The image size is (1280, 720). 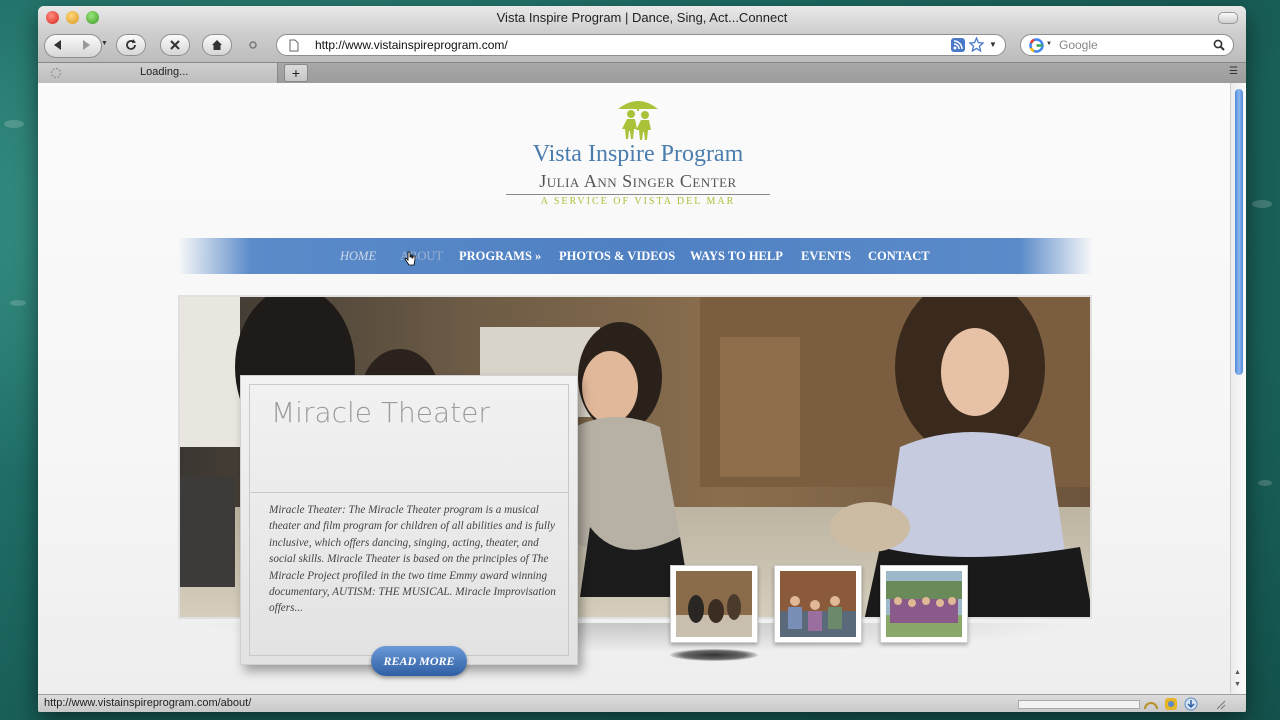 I want to click on home-button, so click(x=217, y=45).